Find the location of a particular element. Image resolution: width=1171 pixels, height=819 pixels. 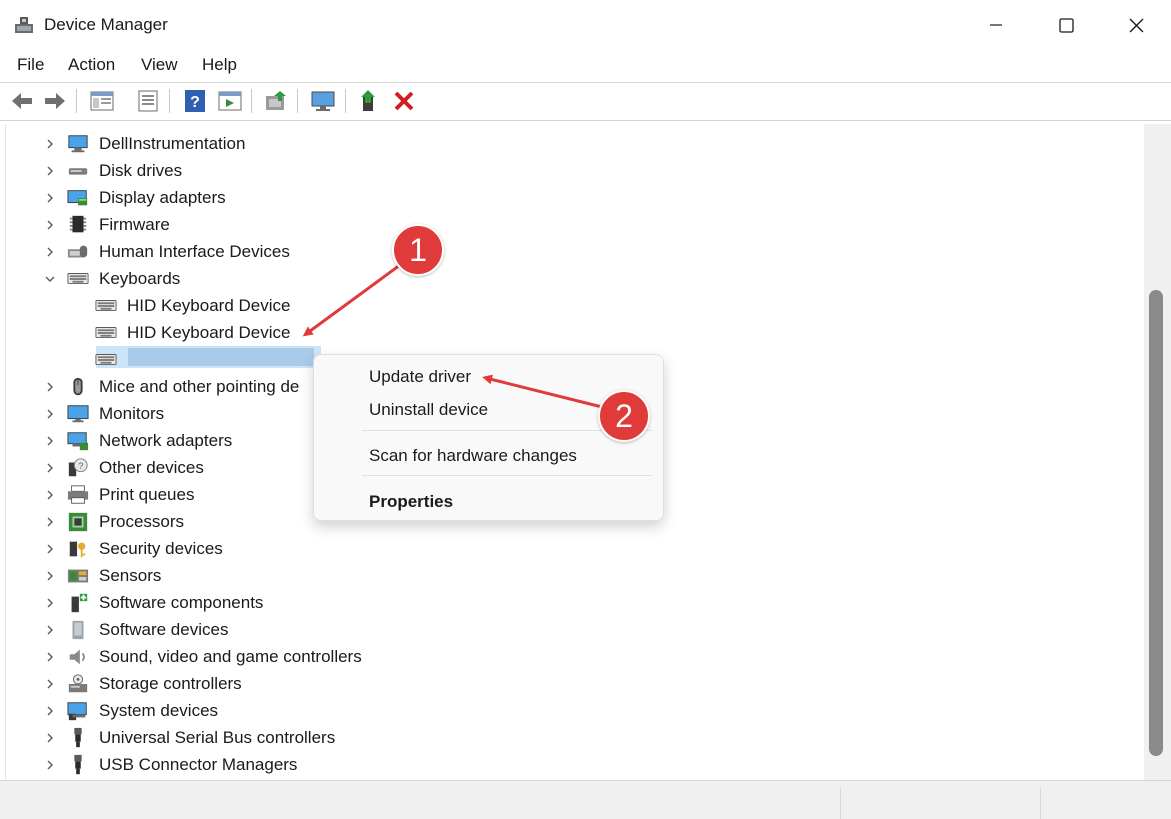

tree-item-label: Sound, video and game controllers is located at coordinates (230, 656).